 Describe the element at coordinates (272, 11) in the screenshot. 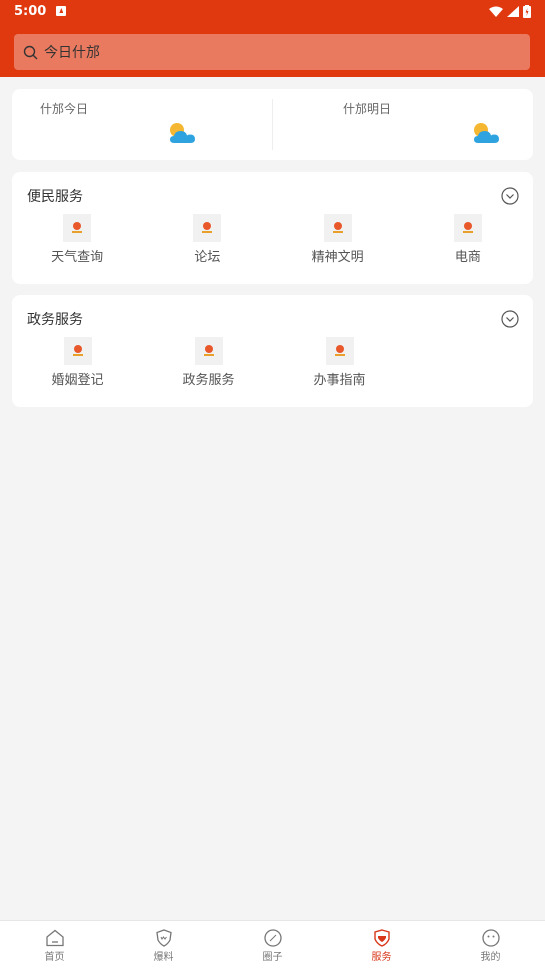

I see `status-bar: 5:00` at that location.